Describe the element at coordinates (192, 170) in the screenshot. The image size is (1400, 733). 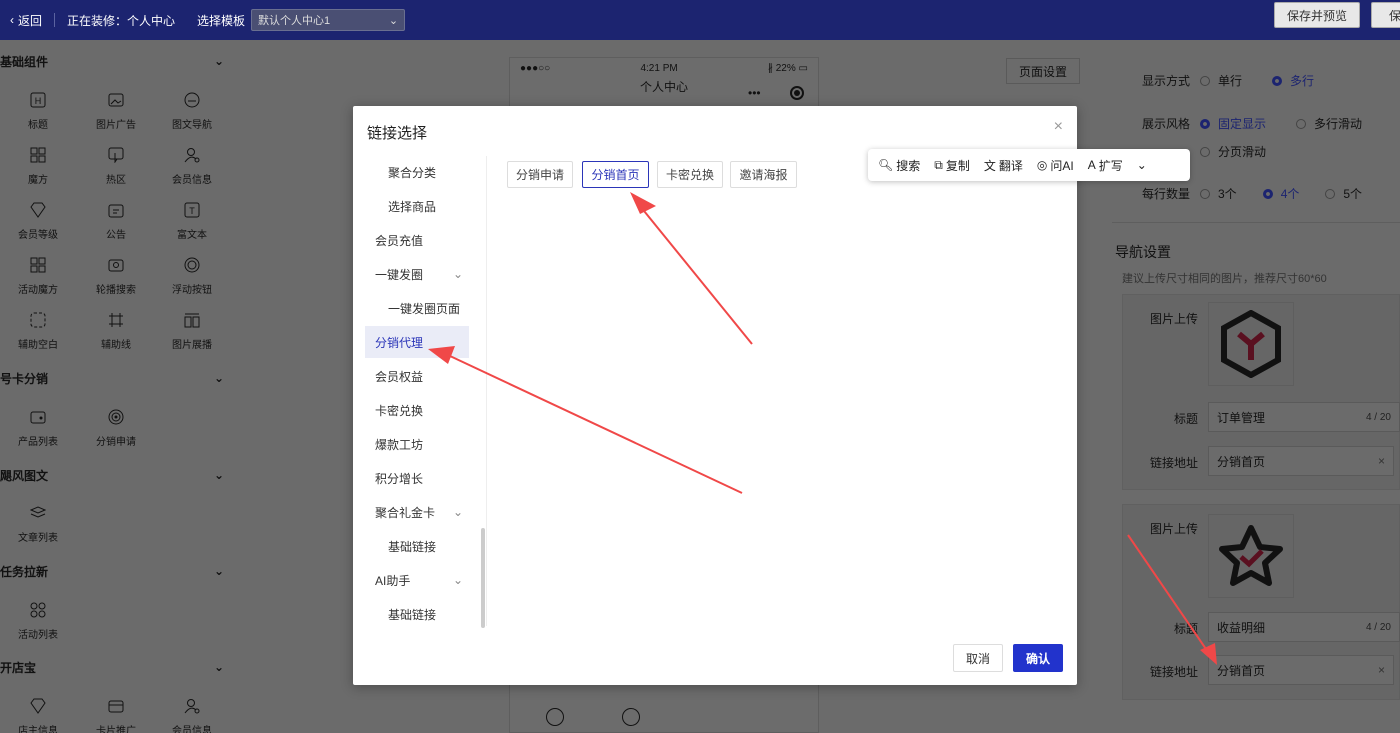
I see `component-member-info: 会员信息` at that location.